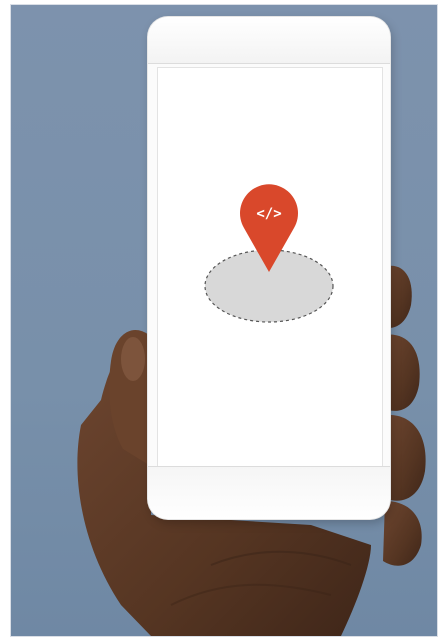  I want to click on code-brackets-icon: </>, so click(268, 214).